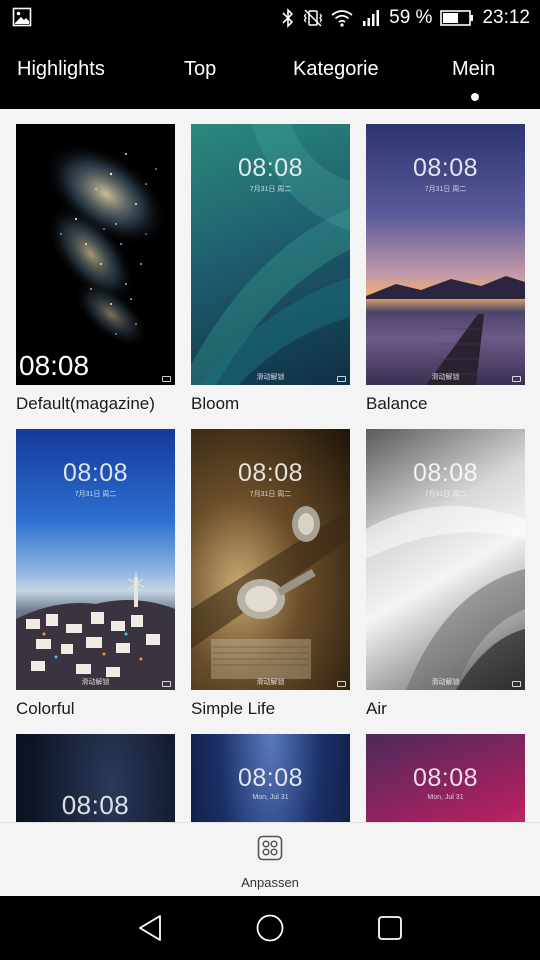 The height and width of the screenshot is (960, 540). What do you see at coordinates (342, 18) in the screenshot?
I see `wifi-icon` at bounding box center [342, 18].